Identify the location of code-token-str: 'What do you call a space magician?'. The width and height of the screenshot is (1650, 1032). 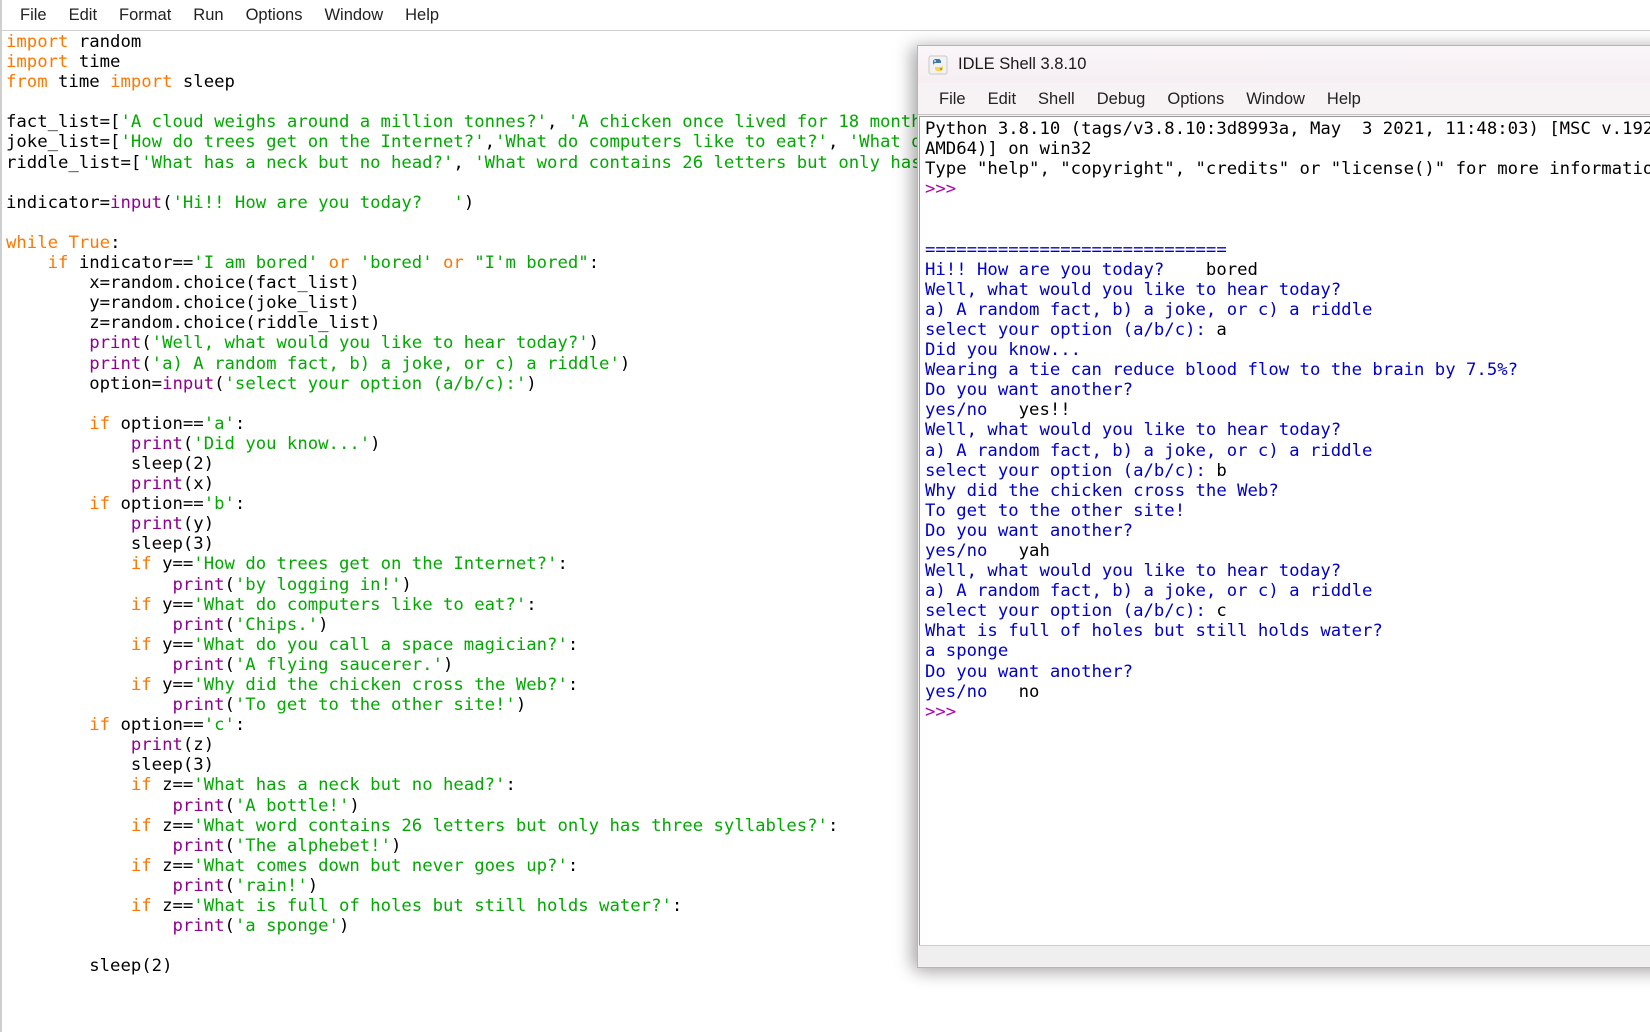
(380, 644).